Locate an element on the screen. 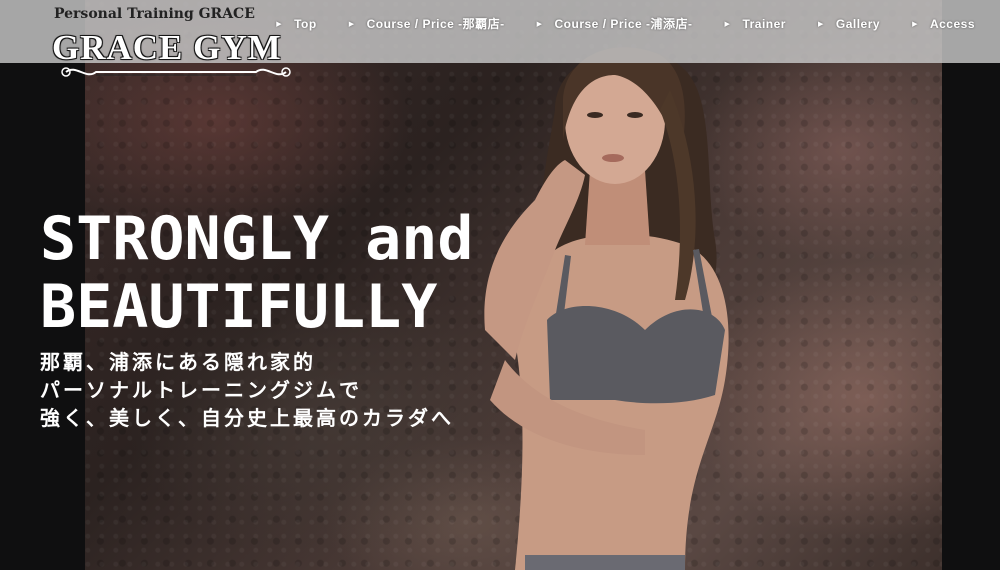 The width and height of the screenshot is (1000, 570). nav-item-course-naha: ▶ Course / Price -那覇店- is located at coordinates (411, 23).